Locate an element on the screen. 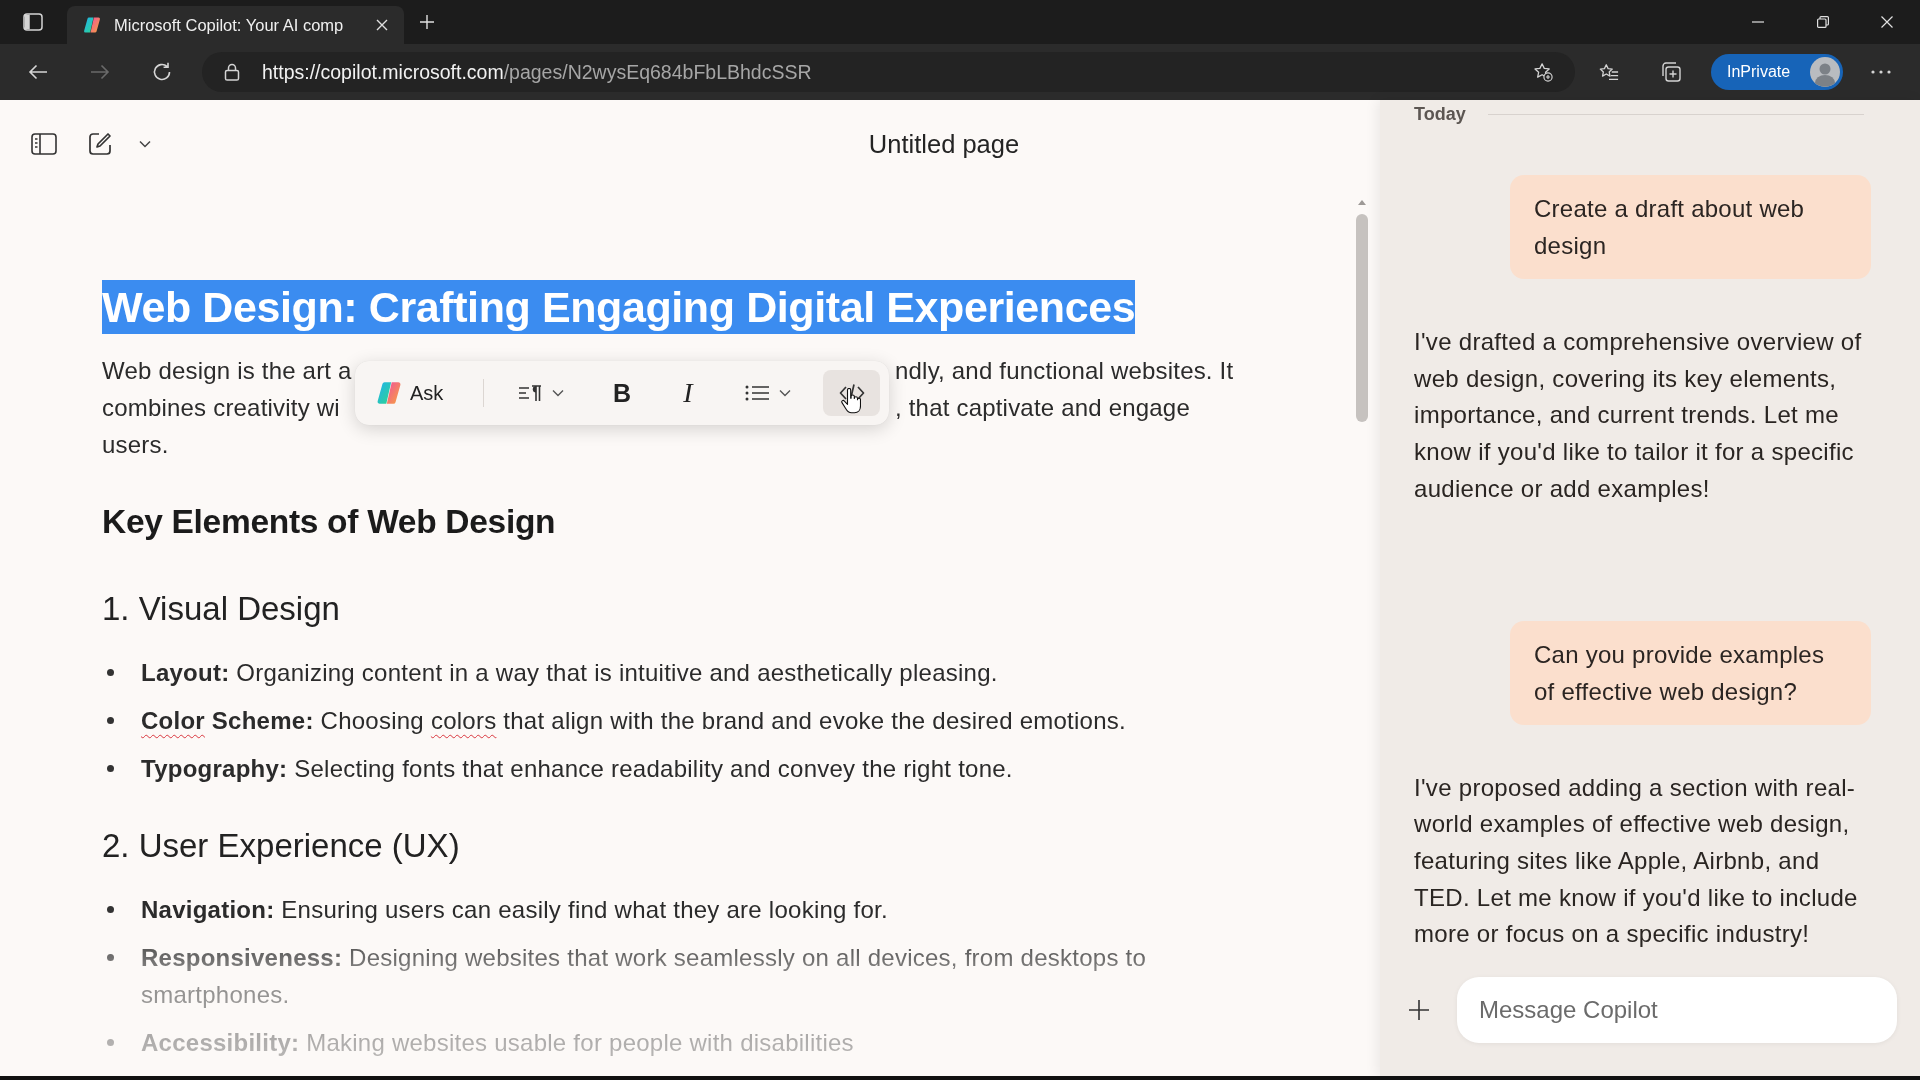 The width and height of the screenshot is (1920, 1080). ask-button: Ask is located at coordinates (413, 393).